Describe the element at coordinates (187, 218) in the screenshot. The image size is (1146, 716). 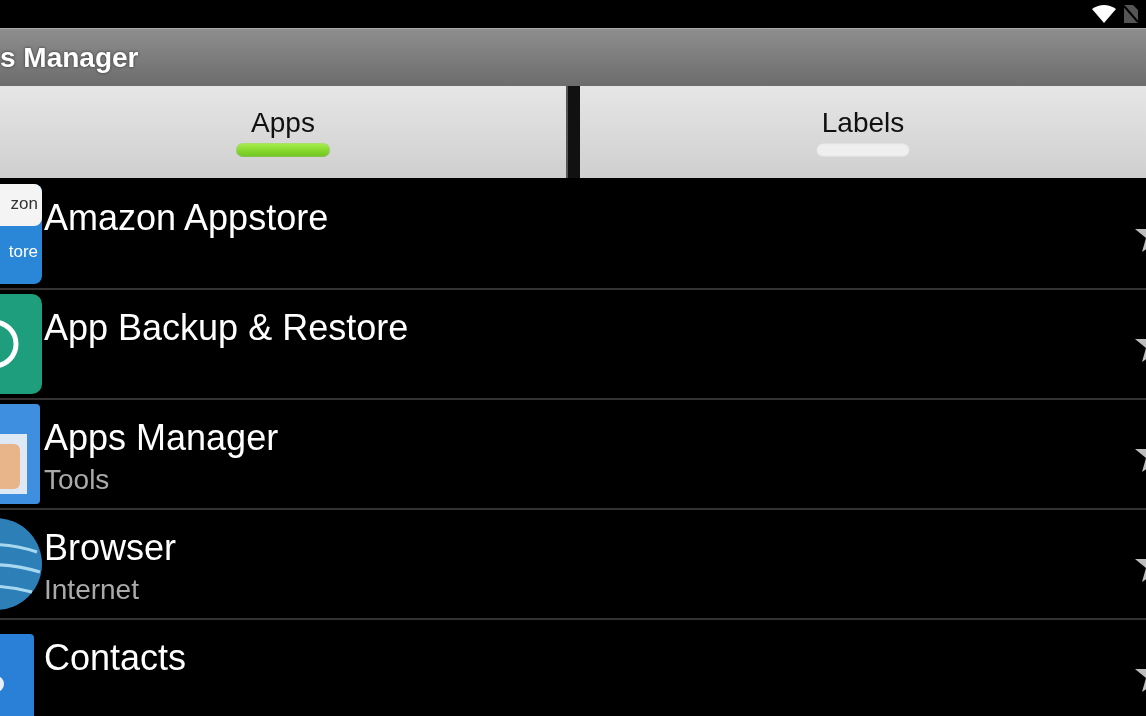
I see `app-name: Amazon Appstore` at that location.